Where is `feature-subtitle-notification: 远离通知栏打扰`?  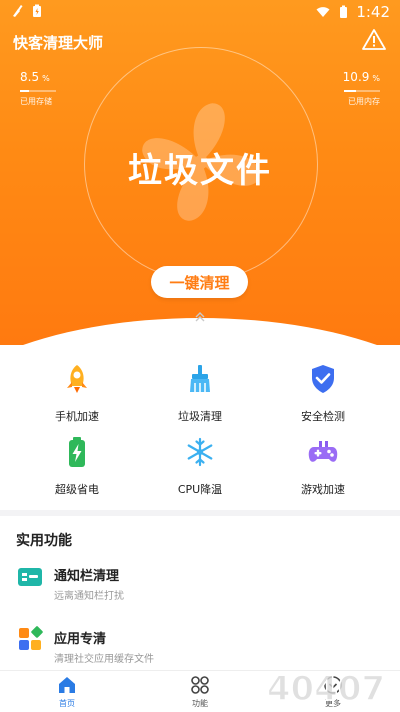
feature-subtitle-notification: 远离通知栏打扰 is located at coordinates (89, 596).